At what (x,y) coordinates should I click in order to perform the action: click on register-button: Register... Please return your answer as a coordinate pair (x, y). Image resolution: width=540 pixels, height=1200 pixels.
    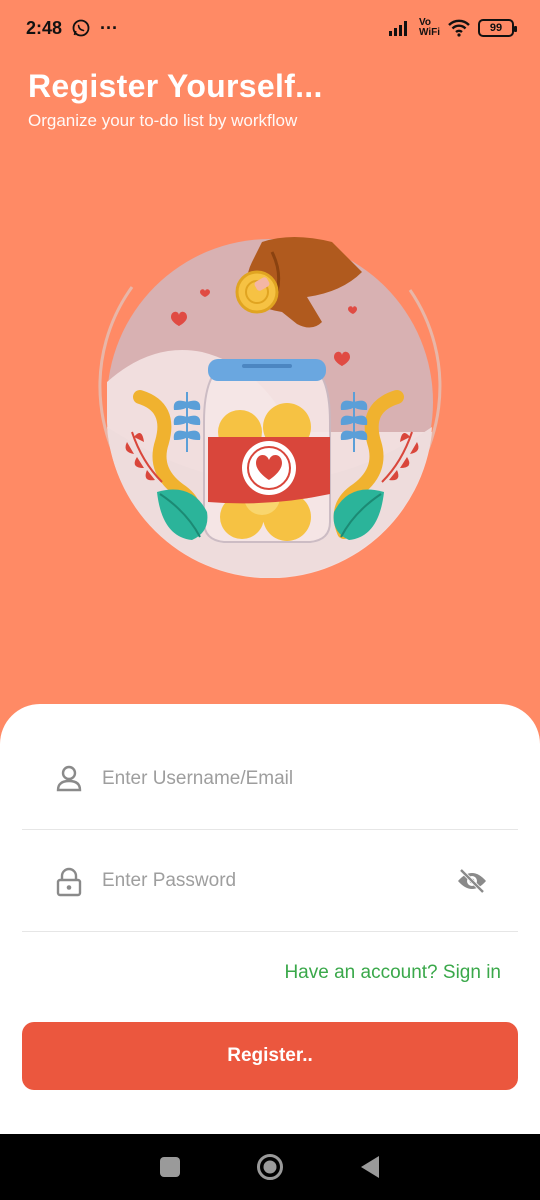
    Looking at the image, I should click on (270, 1056).